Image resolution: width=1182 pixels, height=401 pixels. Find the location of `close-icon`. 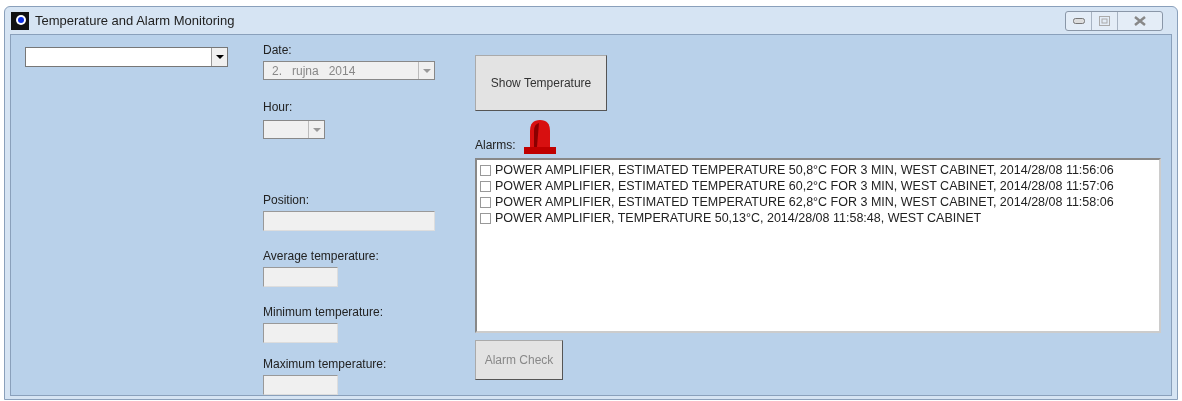

close-icon is located at coordinates (1140, 20).